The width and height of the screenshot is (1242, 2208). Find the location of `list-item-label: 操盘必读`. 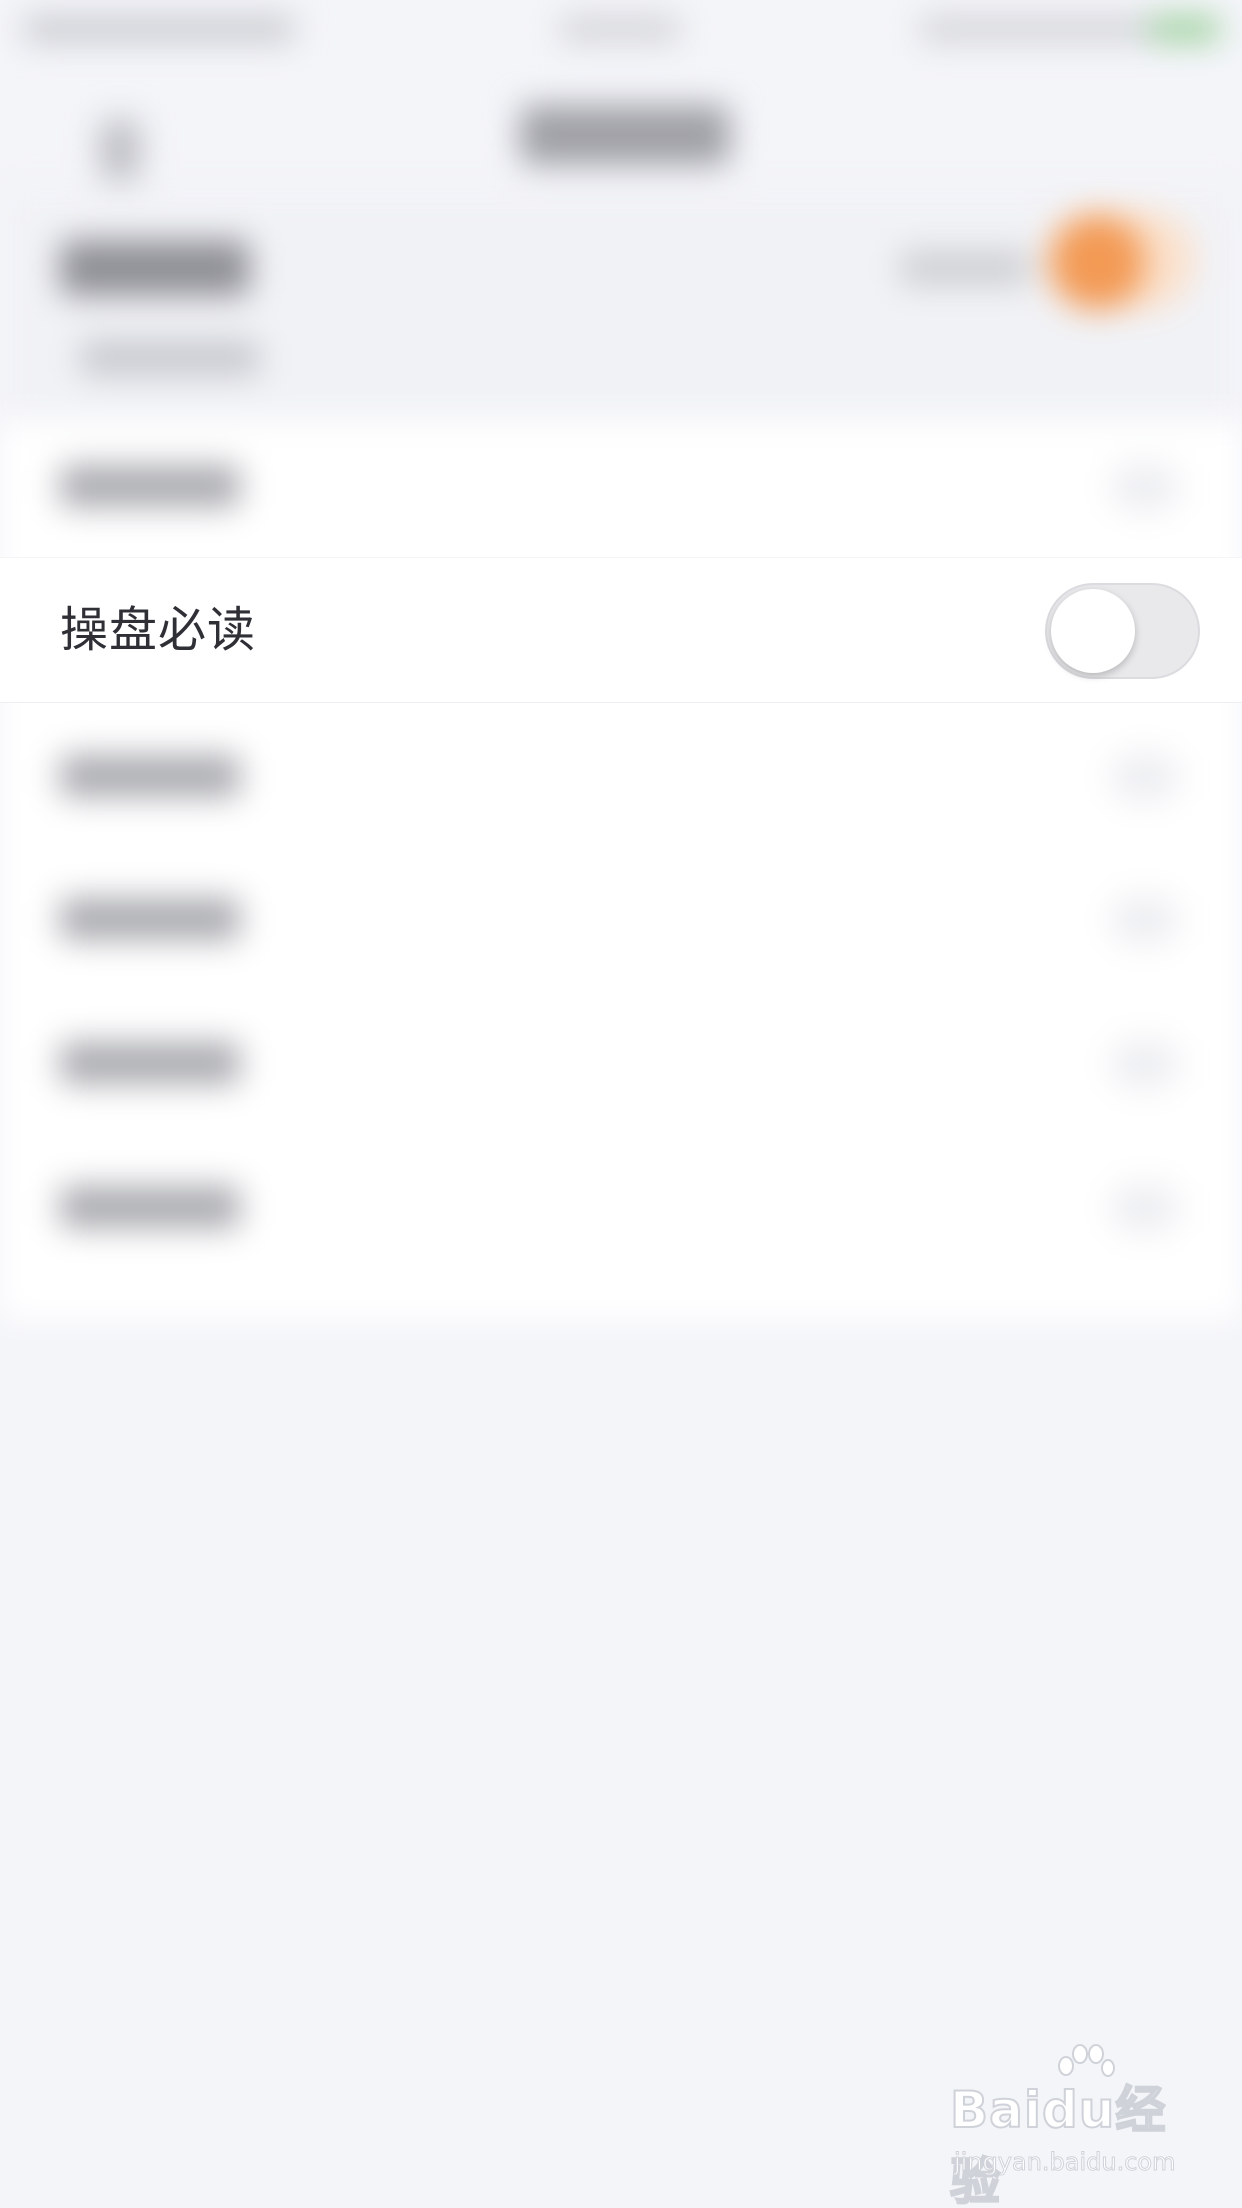

list-item-label: 操盘必读 is located at coordinates (158, 630).